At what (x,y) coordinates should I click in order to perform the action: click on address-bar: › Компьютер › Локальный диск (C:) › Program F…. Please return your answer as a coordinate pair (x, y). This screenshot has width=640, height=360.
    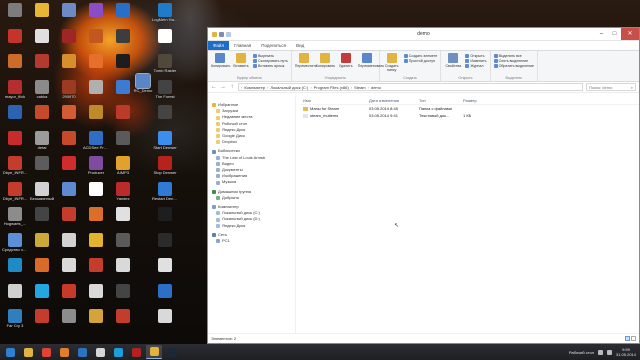
    Looking at the image, I should click on (410, 87).